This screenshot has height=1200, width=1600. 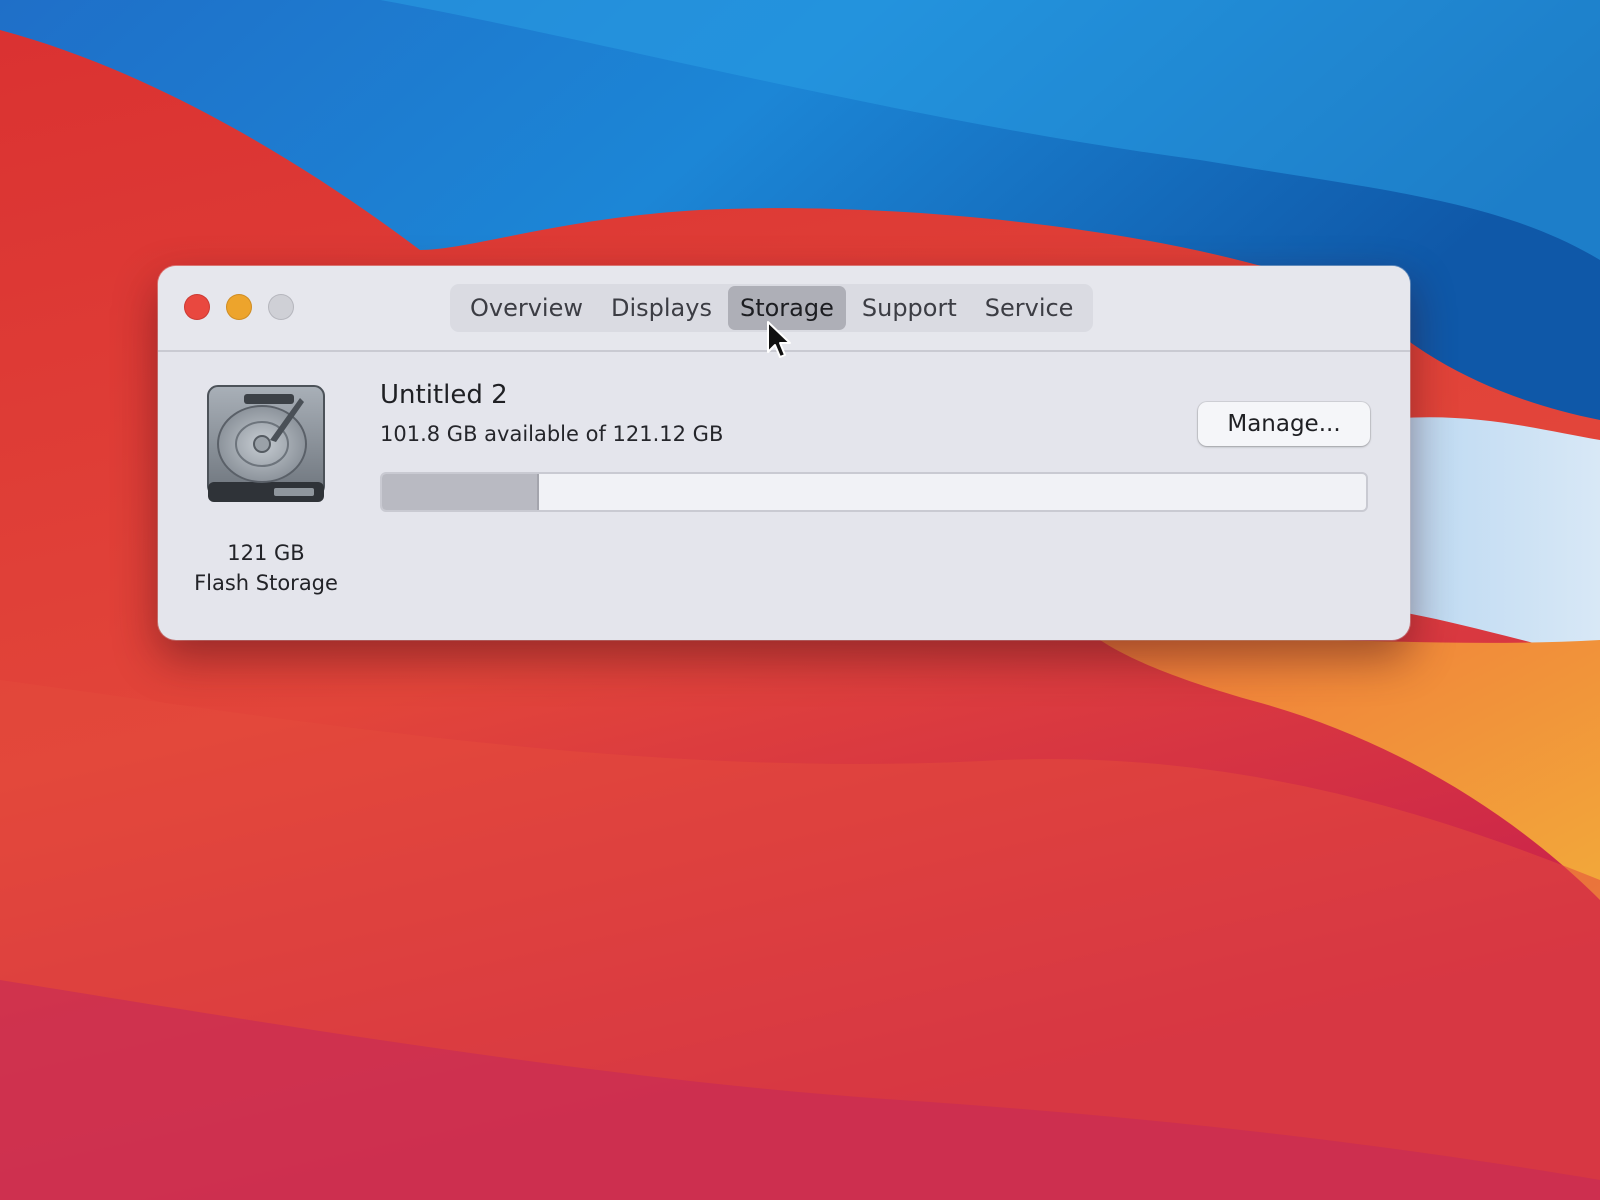 What do you see at coordinates (444, 395) in the screenshot?
I see `volume-name: Untitled 2` at bounding box center [444, 395].